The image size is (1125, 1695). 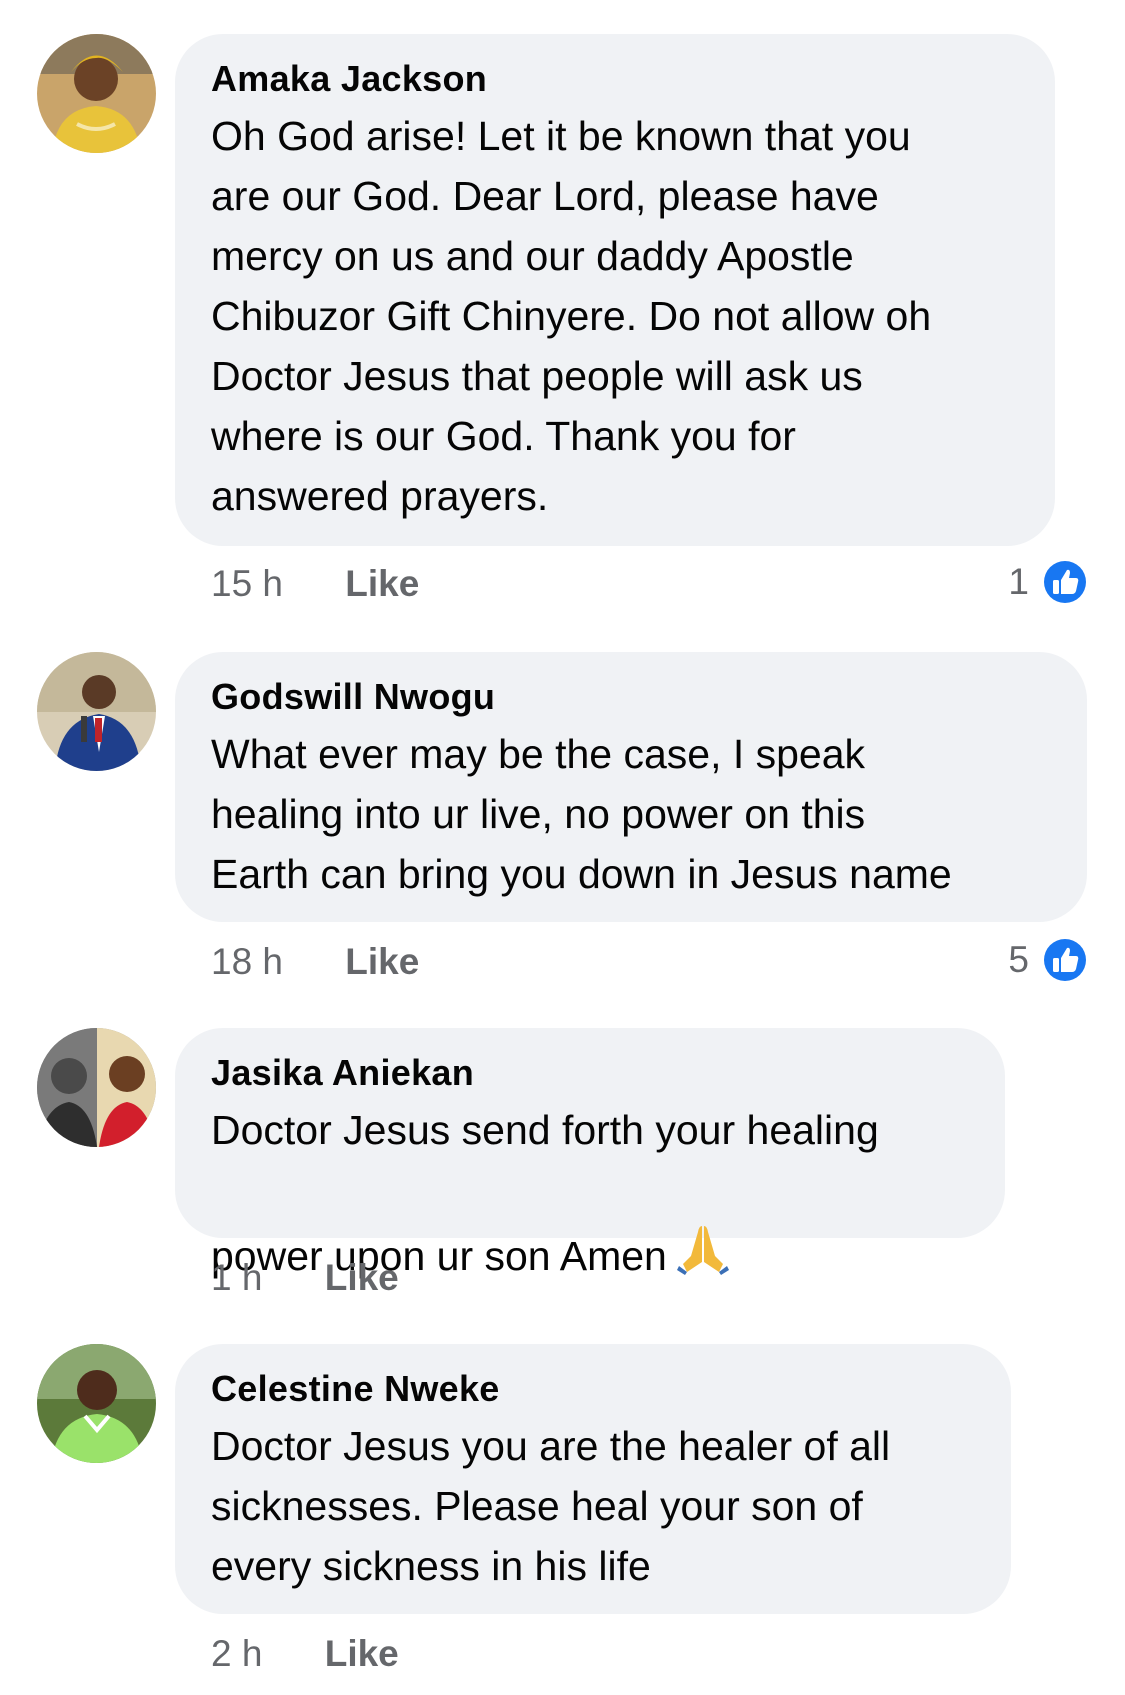 I want to click on comment-meta: 1 h Like, so click(x=305, y=1278).